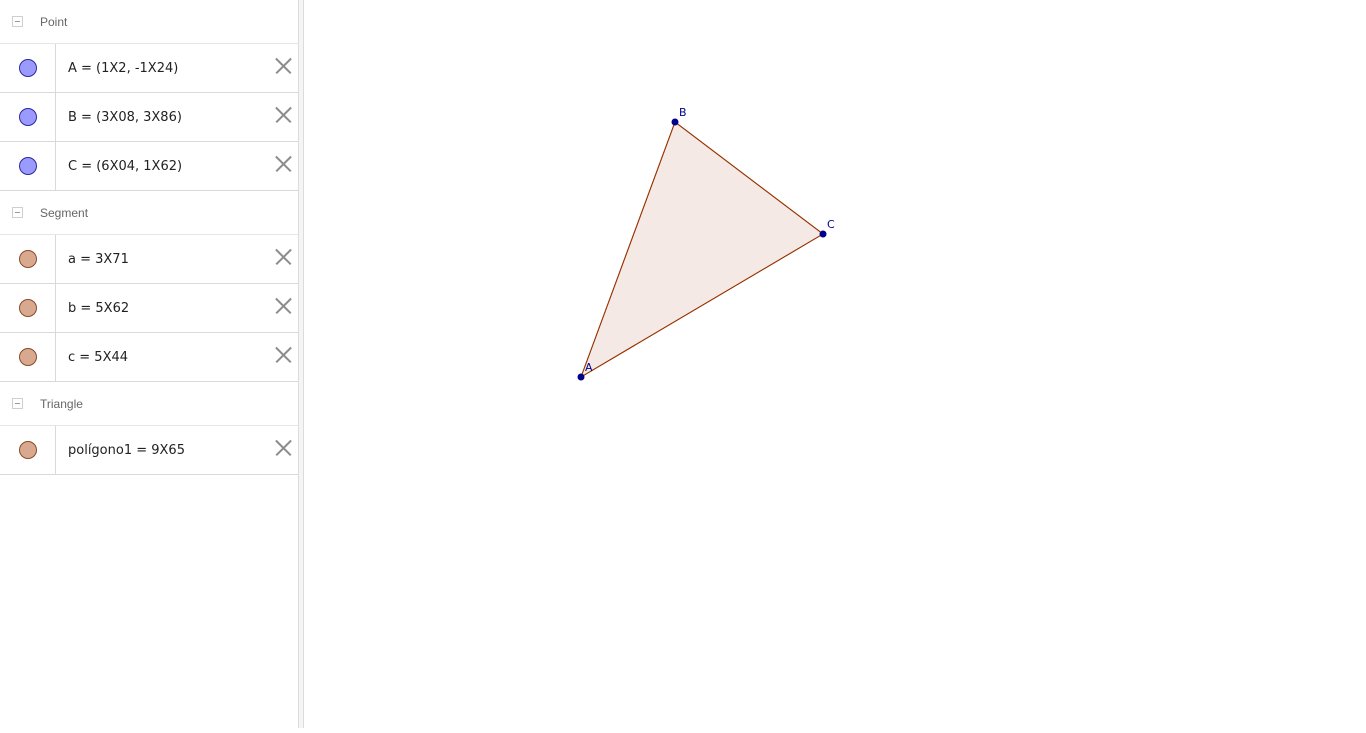 The image size is (1366, 733). Describe the element at coordinates (149, 357) in the screenshot. I see `algebra-item-segment-c: c = 5X44` at that location.